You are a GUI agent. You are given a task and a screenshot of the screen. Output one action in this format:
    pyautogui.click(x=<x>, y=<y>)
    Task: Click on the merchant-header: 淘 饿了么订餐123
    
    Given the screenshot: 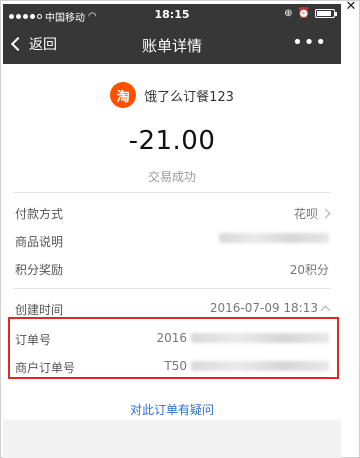 What is the action you would take?
    pyautogui.click(x=172, y=95)
    